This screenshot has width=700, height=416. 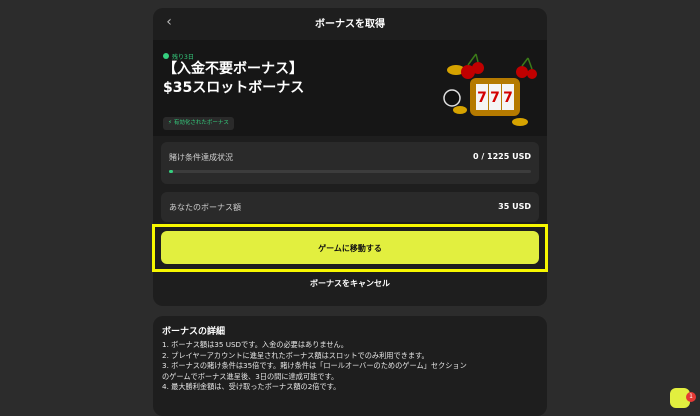 I want to click on slot-machine-illustration: 7 7 7, so click(x=490, y=89).